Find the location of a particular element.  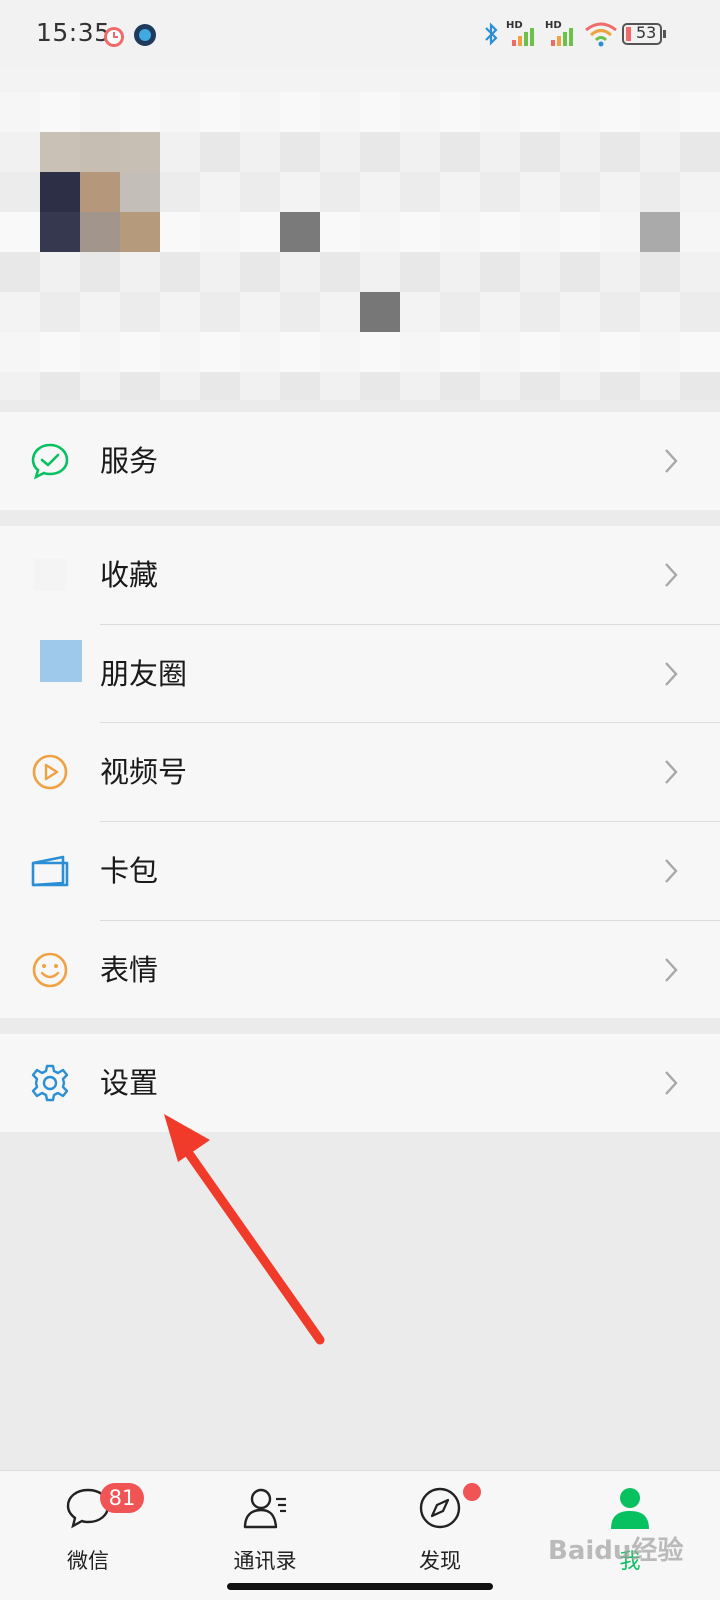

tab-label: 发现 is located at coordinates (440, 1561).